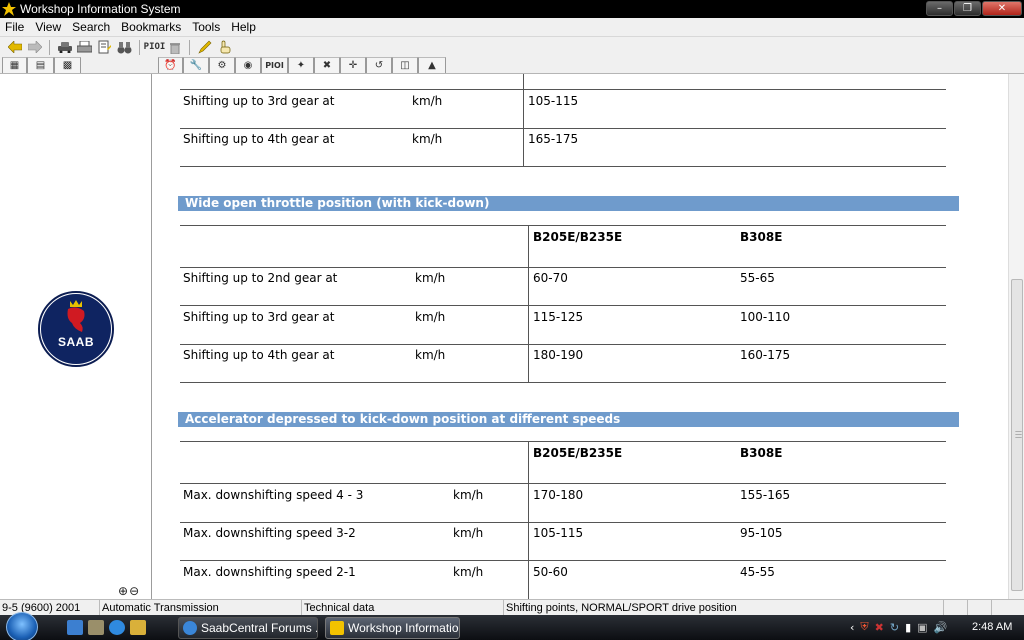 Image resolution: width=1024 pixels, height=640 pixels. What do you see at coordinates (274, 65) in the screenshot?
I see `tab-pio: PIOI` at bounding box center [274, 65].